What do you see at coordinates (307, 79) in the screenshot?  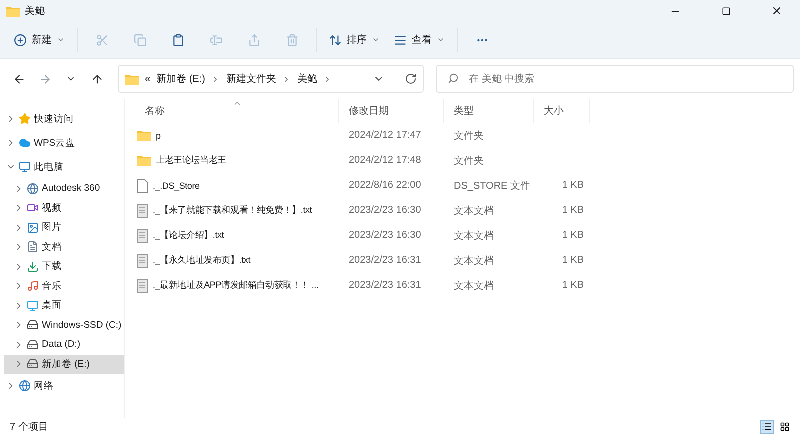 I see `breadcrumb: 美鲍` at bounding box center [307, 79].